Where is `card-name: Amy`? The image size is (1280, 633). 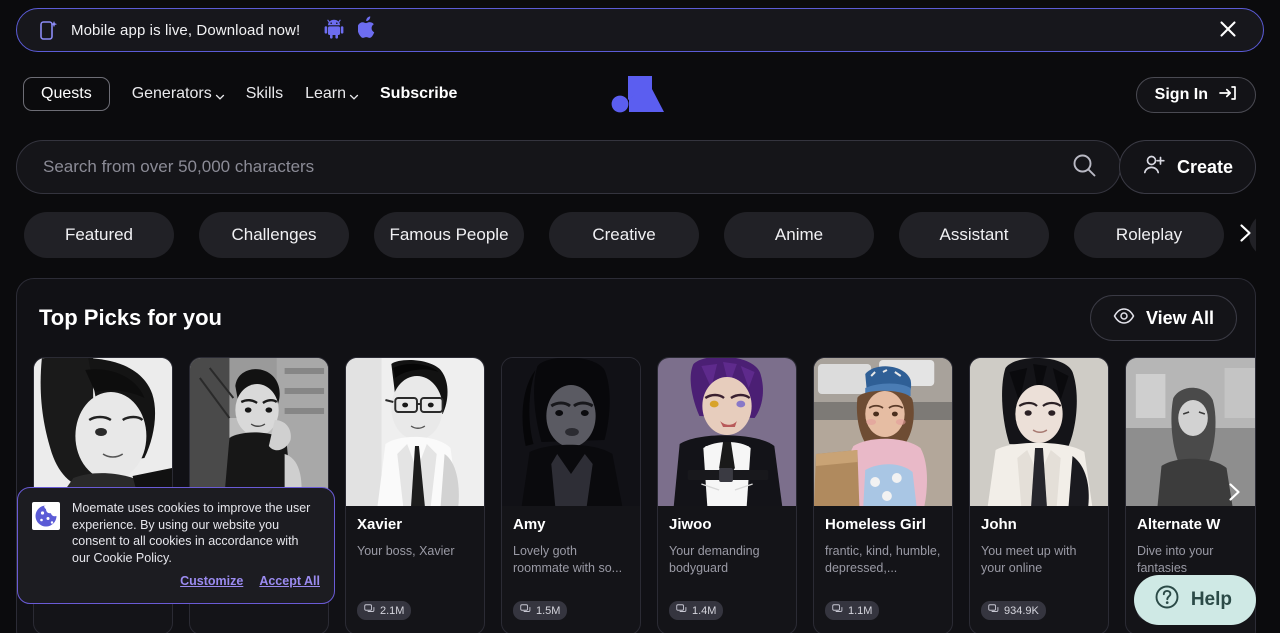 card-name: Amy is located at coordinates (529, 524).